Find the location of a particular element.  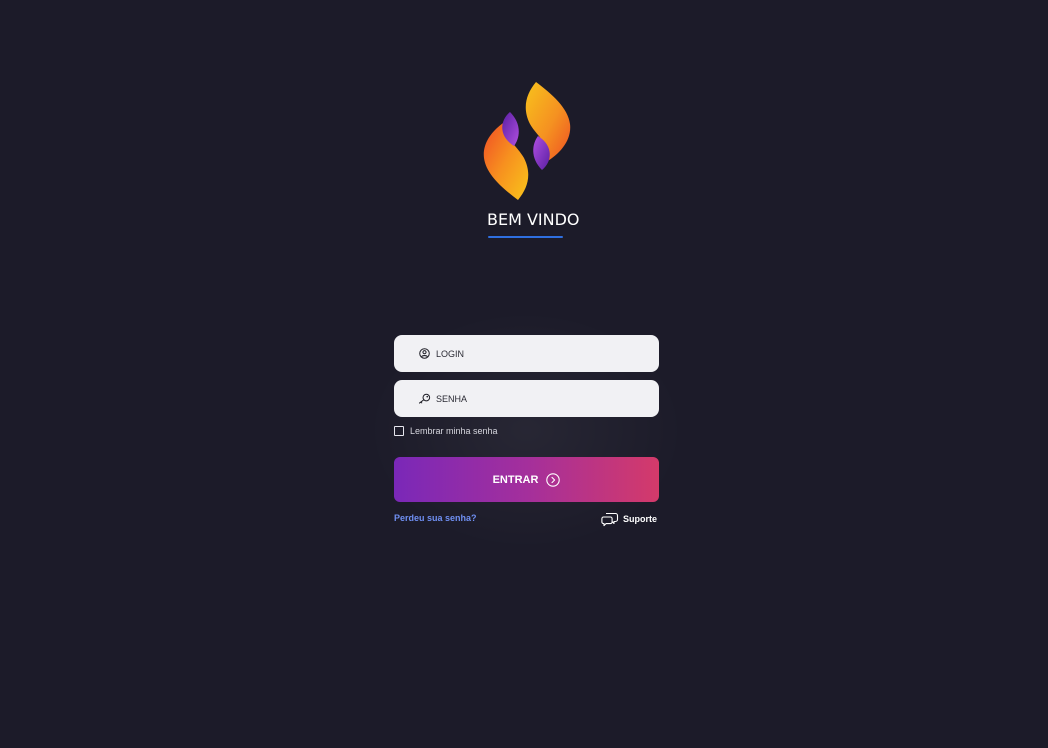

flame-s-logo-icon is located at coordinates (527, 141).